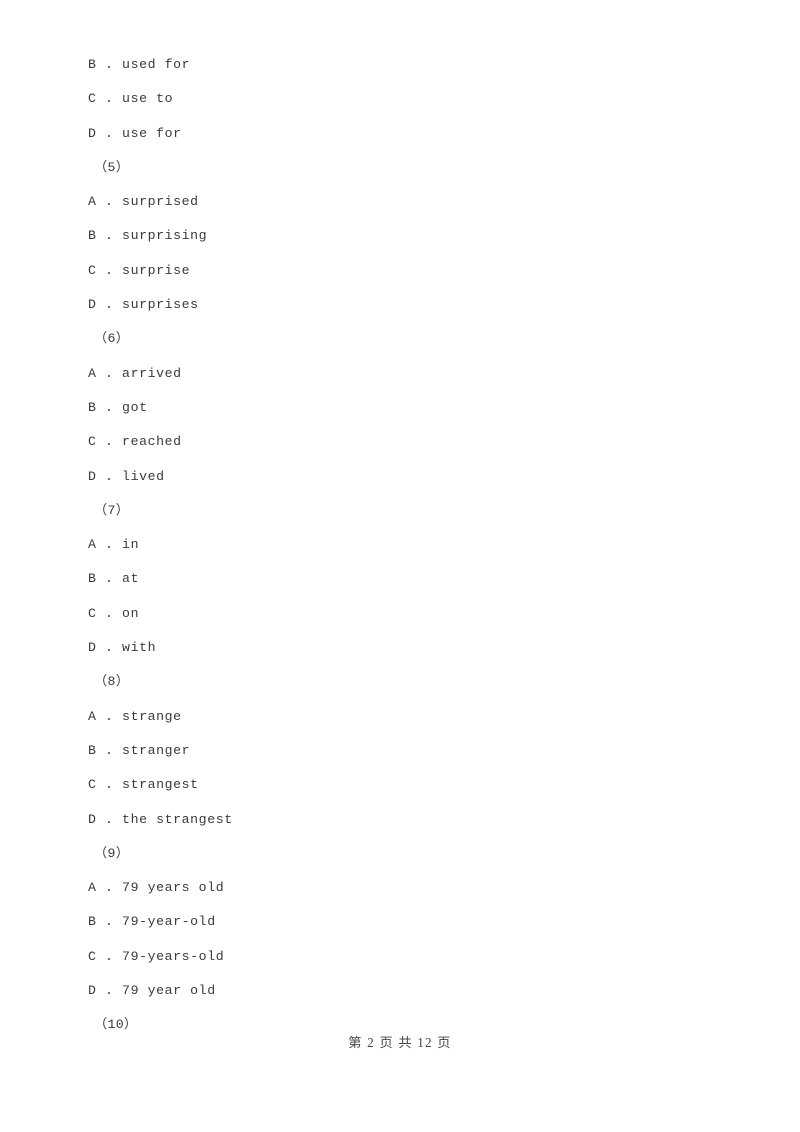  What do you see at coordinates (112, 510) in the screenshot?
I see `question-number-label: （7）` at bounding box center [112, 510].